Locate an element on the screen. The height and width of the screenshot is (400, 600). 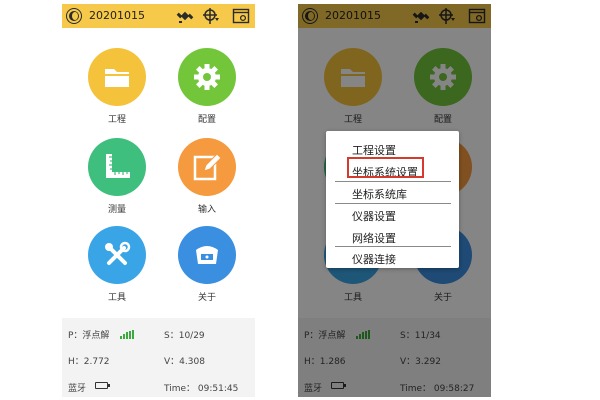
app-tools-label: 工具 is located at coordinates (116, 298).